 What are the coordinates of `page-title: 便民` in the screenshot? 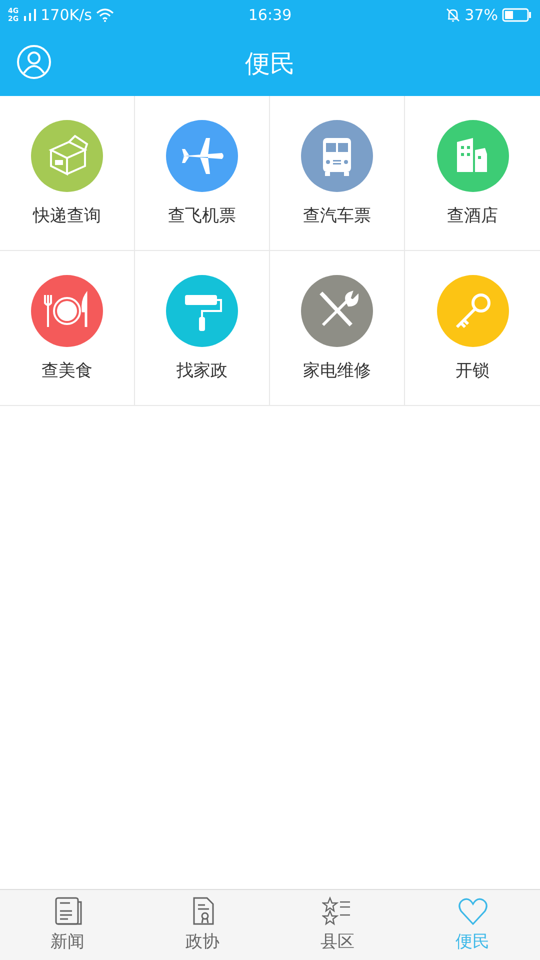 It's located at (270, 64).